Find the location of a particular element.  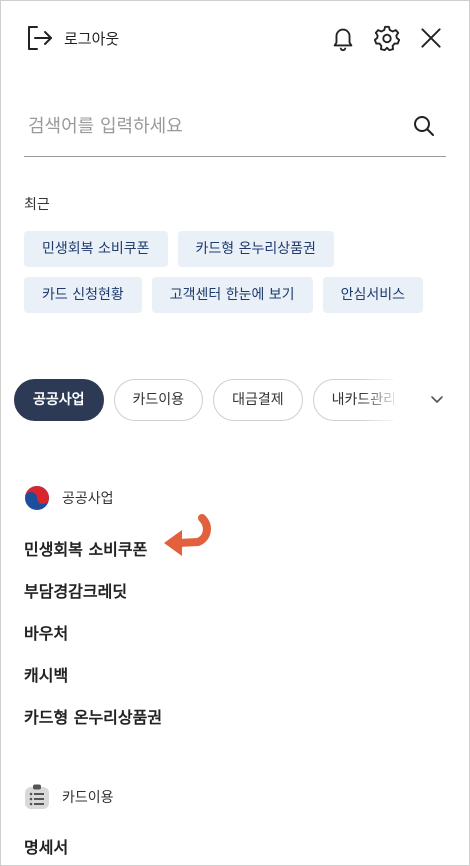

chevron-down-icon is located at coordinates (437, 399).